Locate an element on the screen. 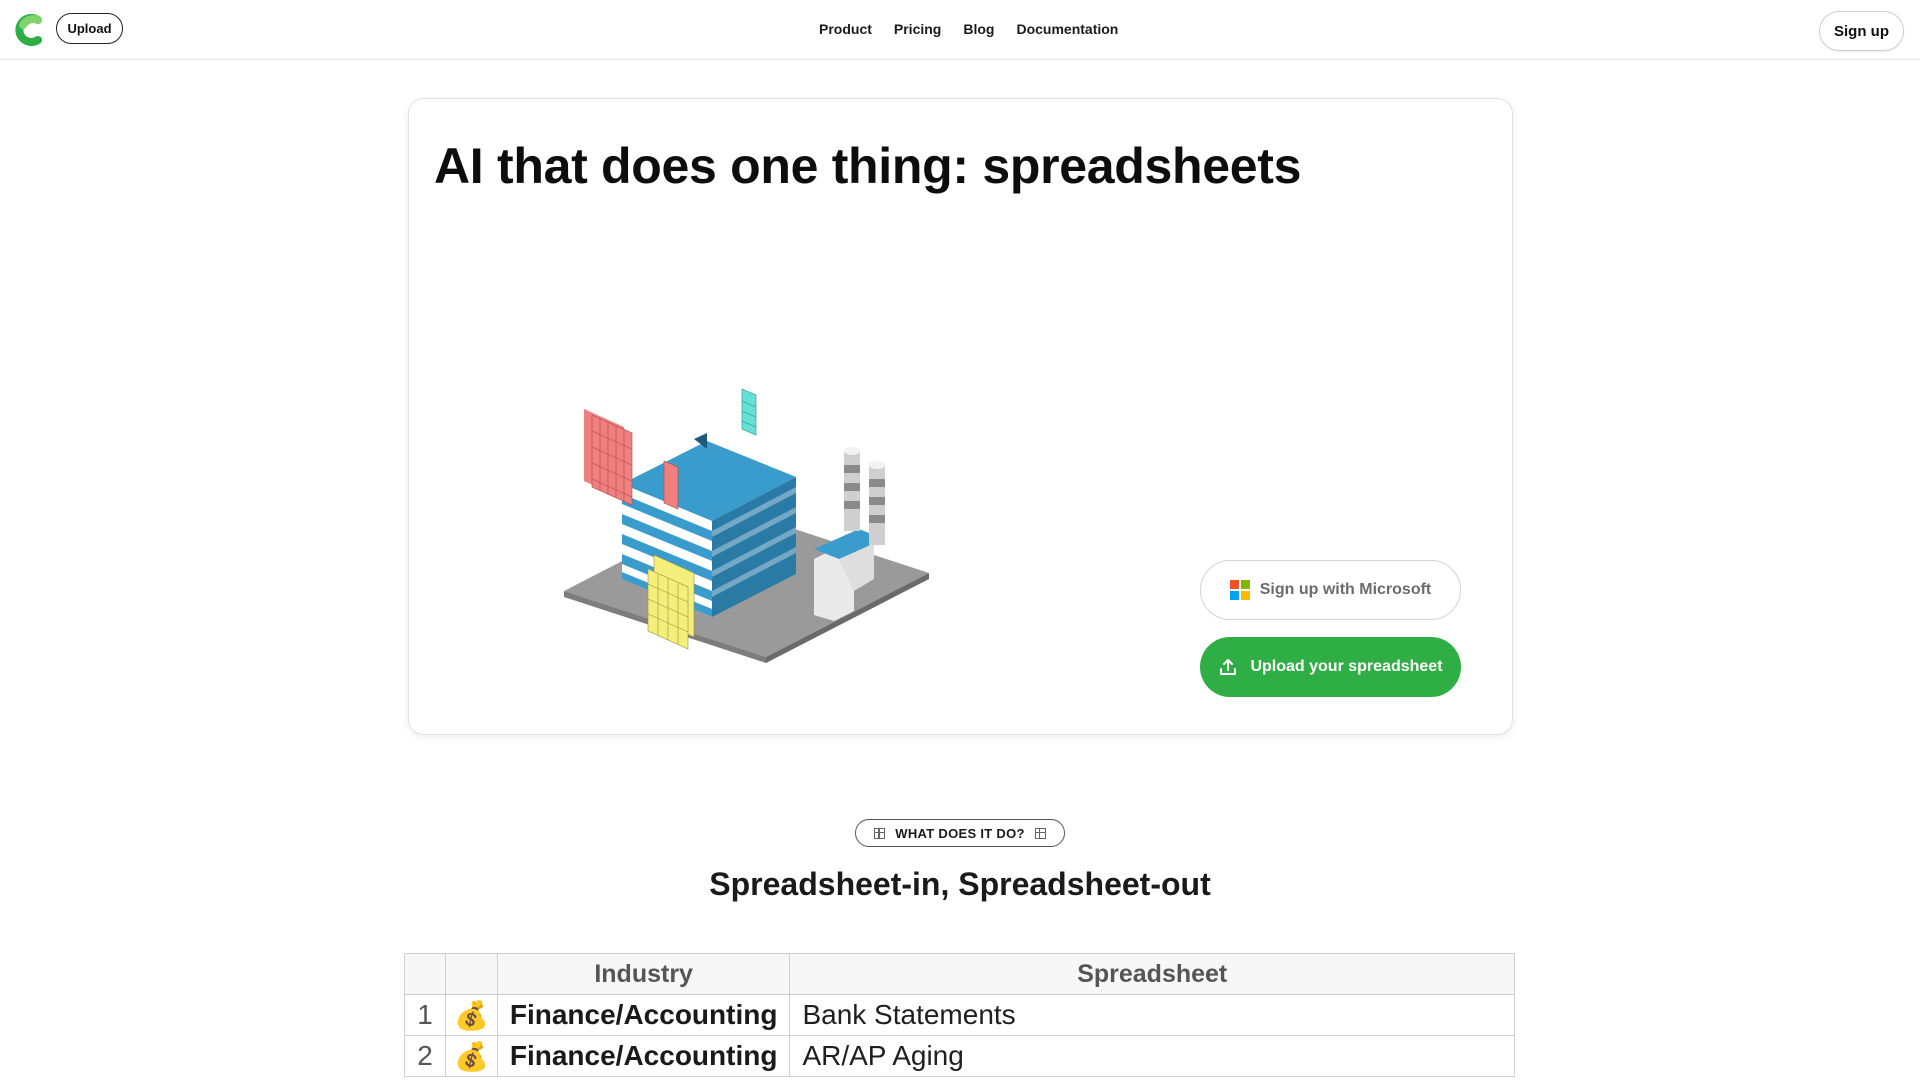 The height and width of the screenshot is (1080, 1920). row-number: 1 is located at coordinates (425, 1015).